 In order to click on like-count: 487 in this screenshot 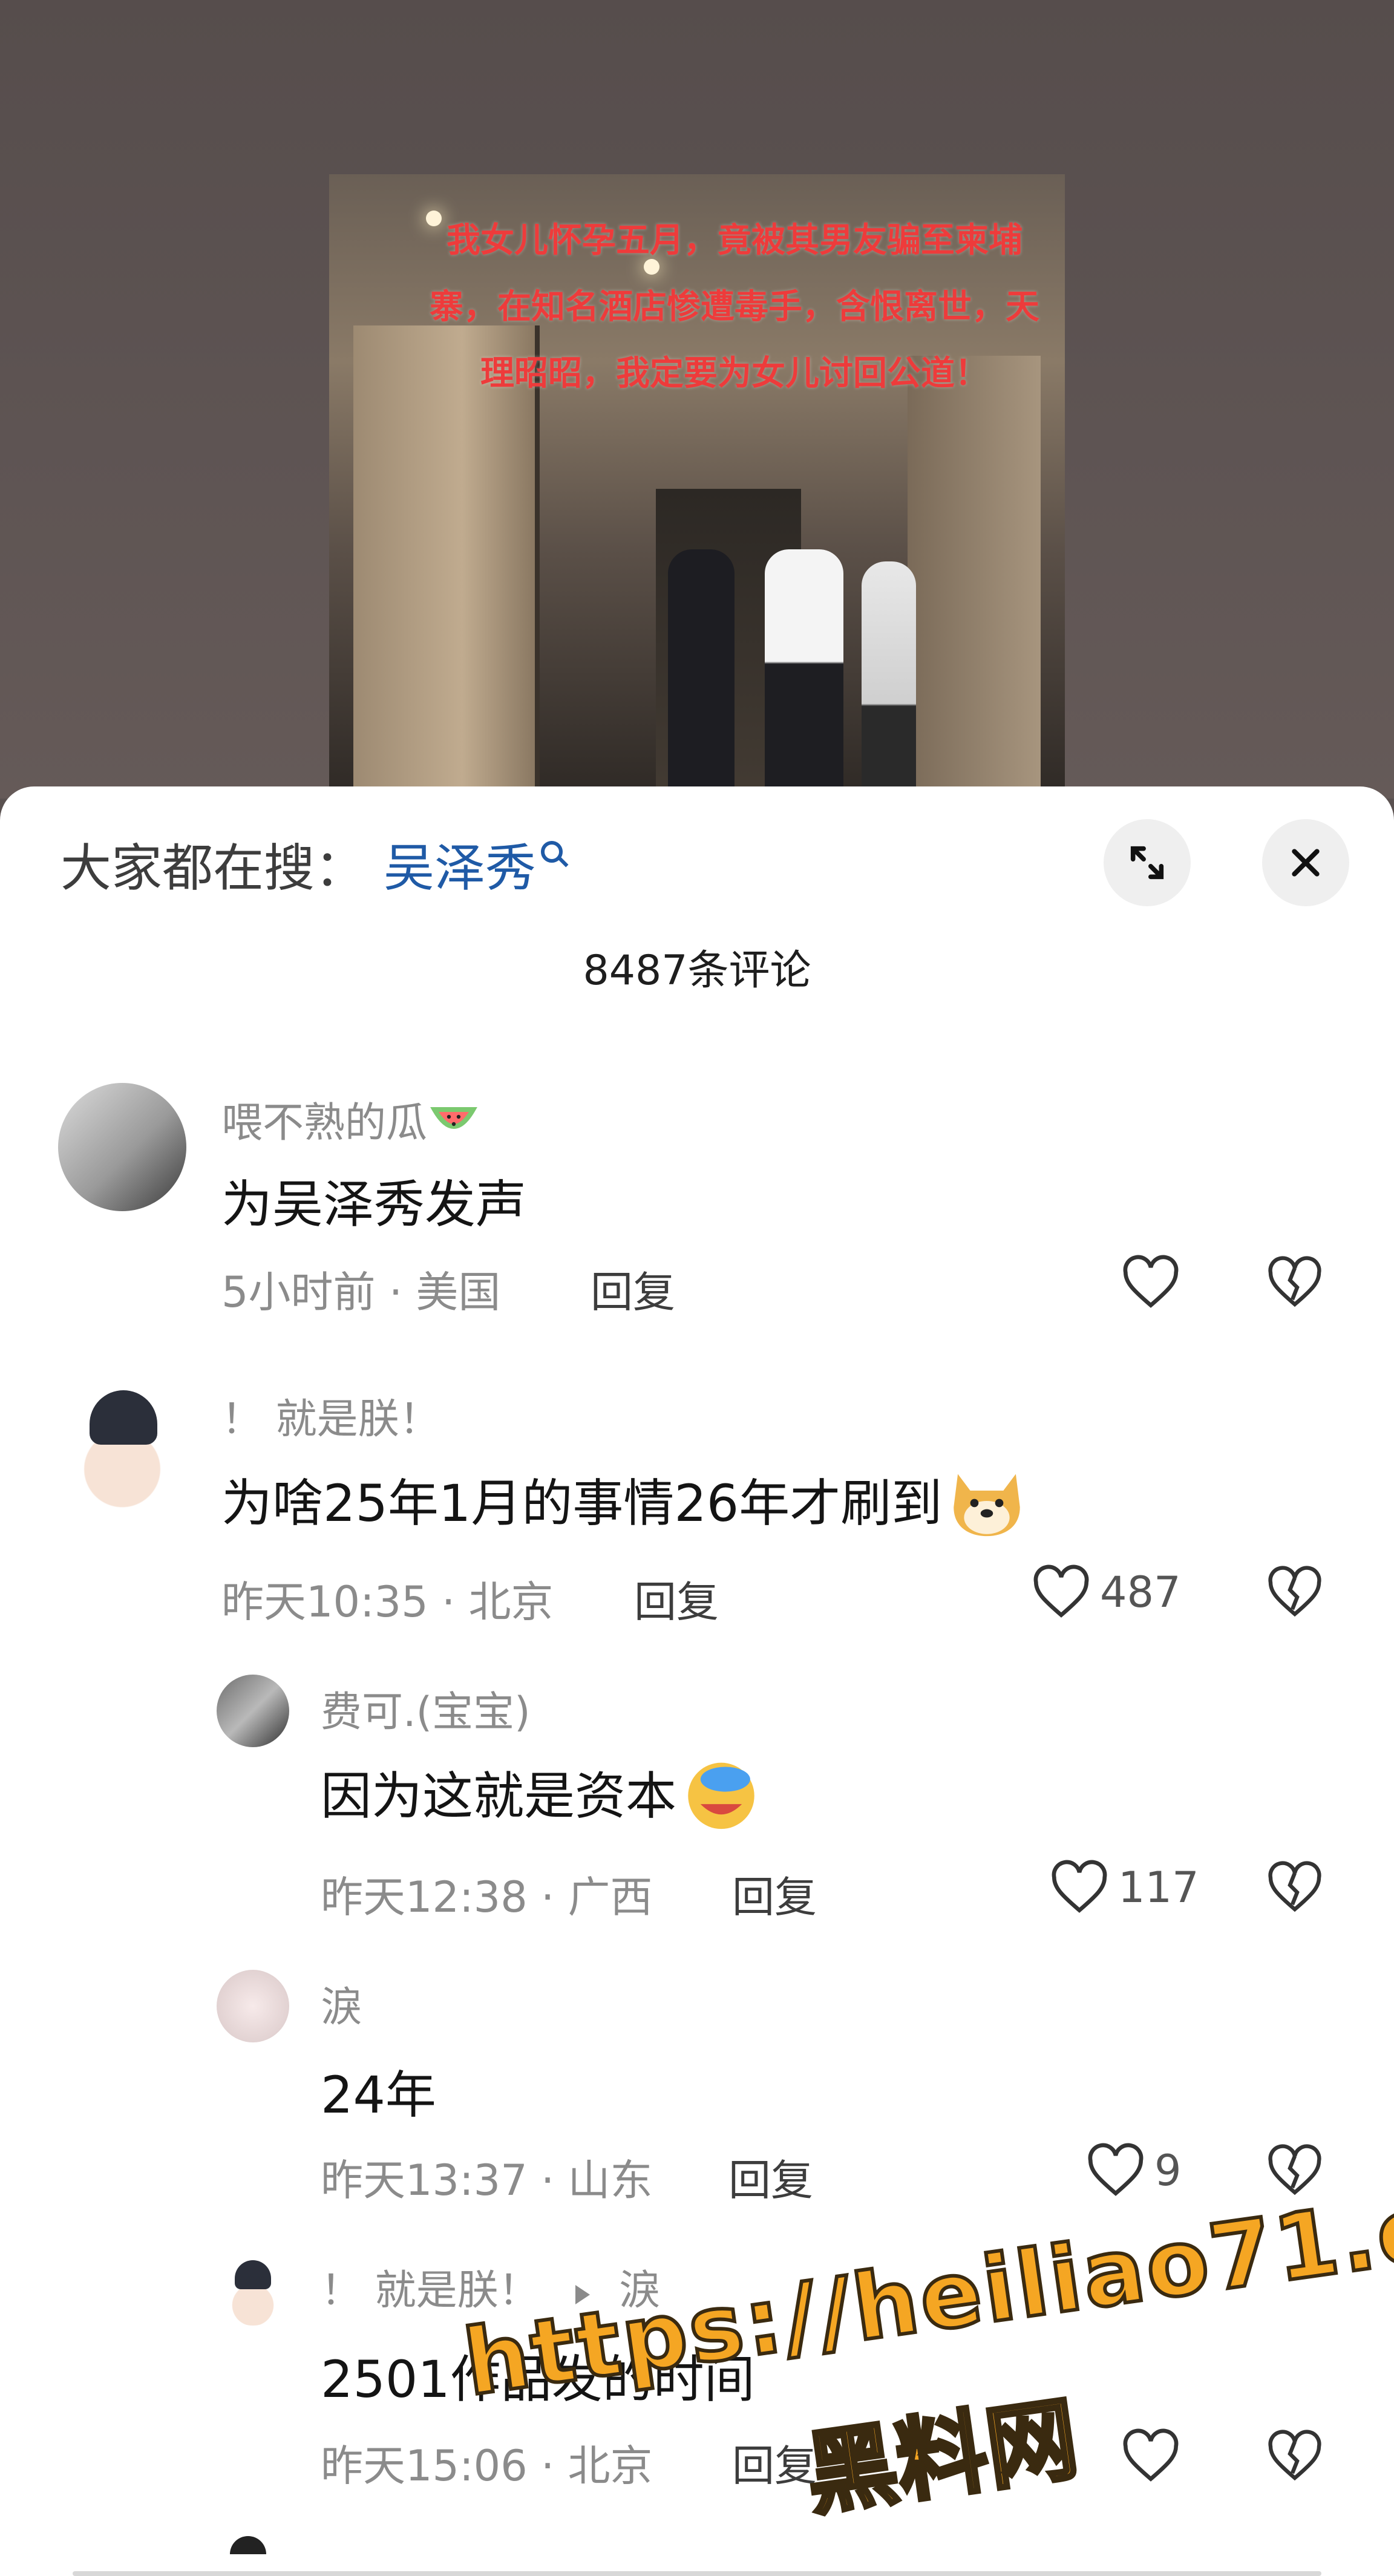, I will do `click(1140, 1592)`.